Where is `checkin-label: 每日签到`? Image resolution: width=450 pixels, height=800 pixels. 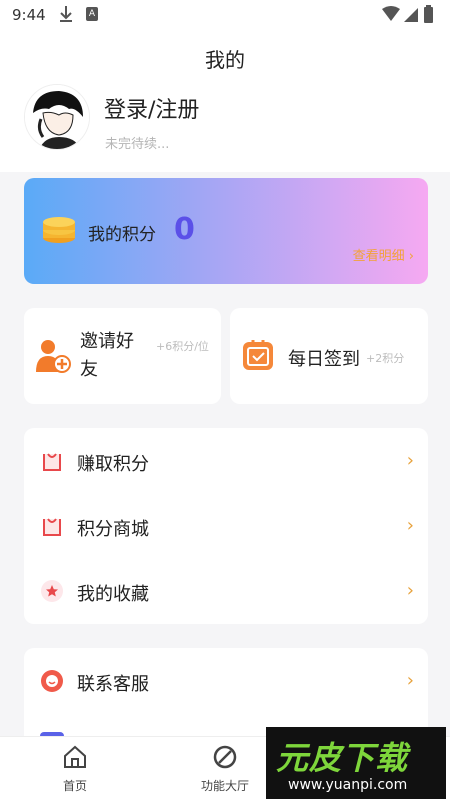
checkin-label: 每日签到 is located at coordinates (324, 359).